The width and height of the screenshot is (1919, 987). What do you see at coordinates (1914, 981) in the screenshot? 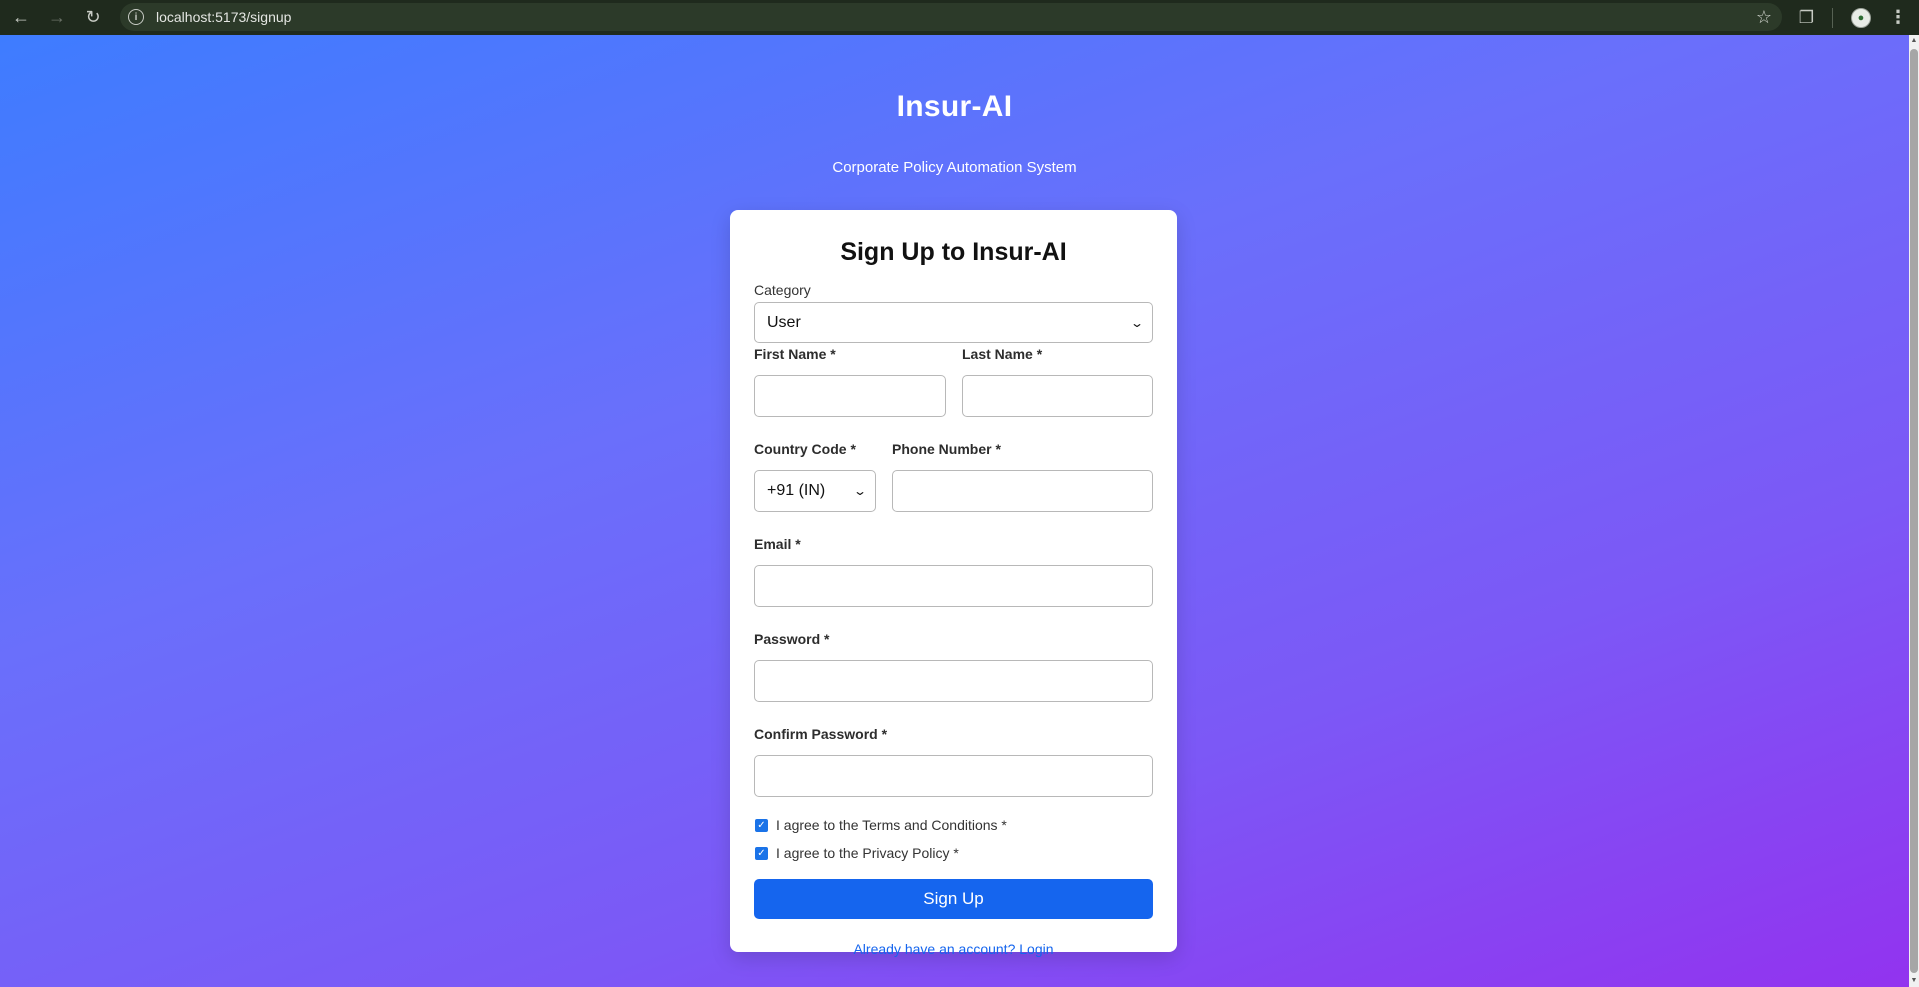
I see `scroll-down-icon: ▼` at bounding box center [1914, 981].